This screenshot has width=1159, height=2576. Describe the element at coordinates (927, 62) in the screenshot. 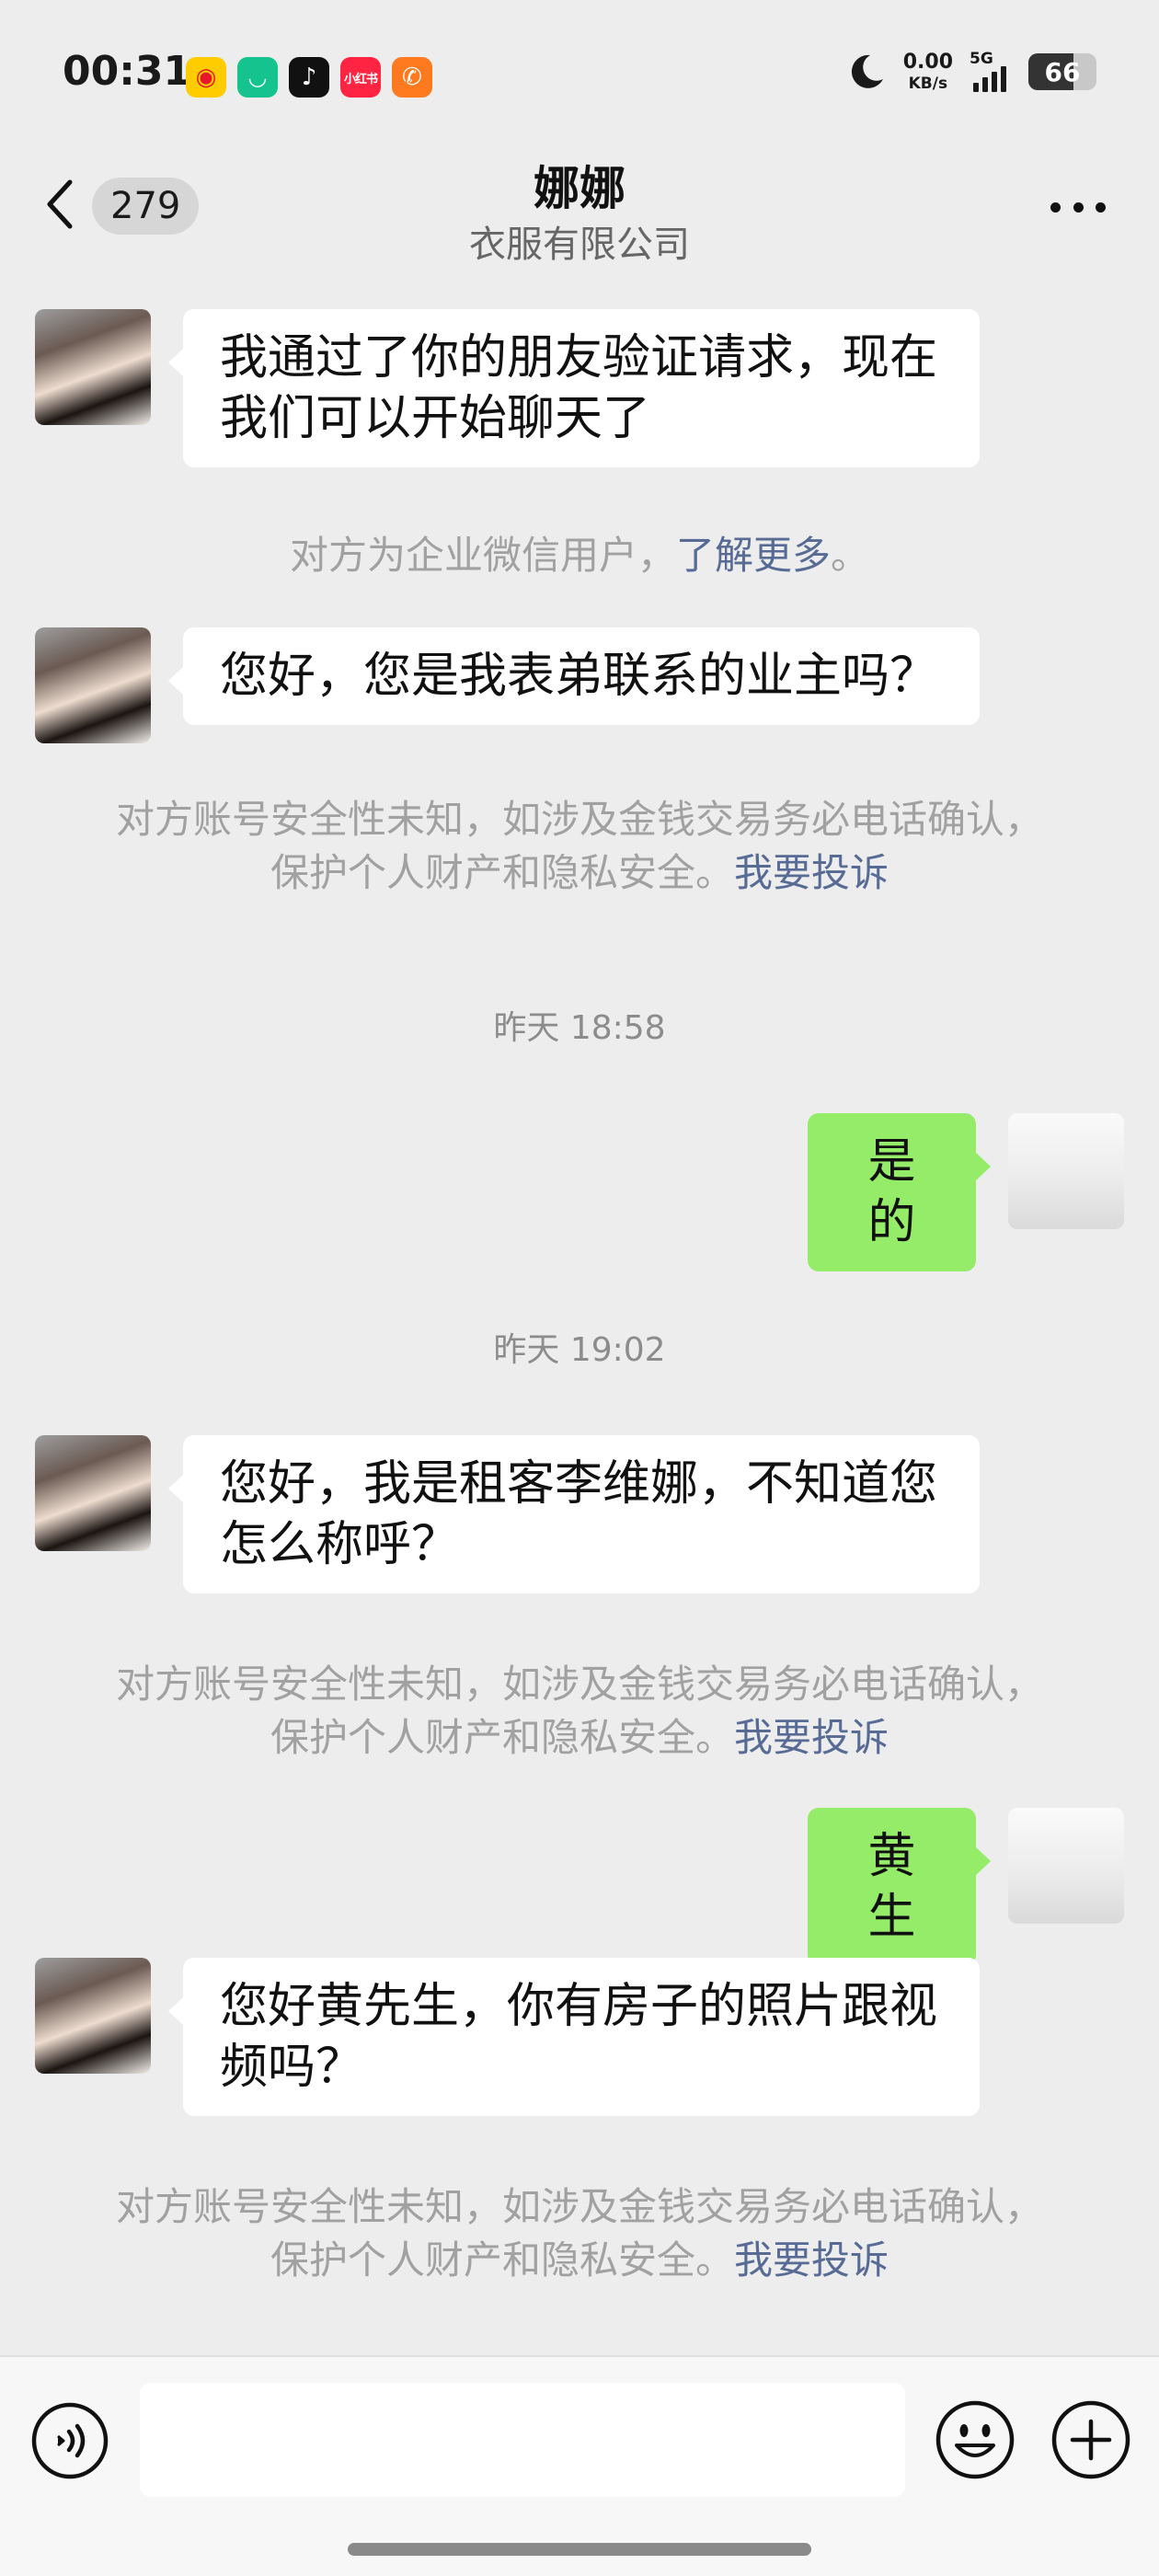

I see `network-speed-value: 0.00` at that location.